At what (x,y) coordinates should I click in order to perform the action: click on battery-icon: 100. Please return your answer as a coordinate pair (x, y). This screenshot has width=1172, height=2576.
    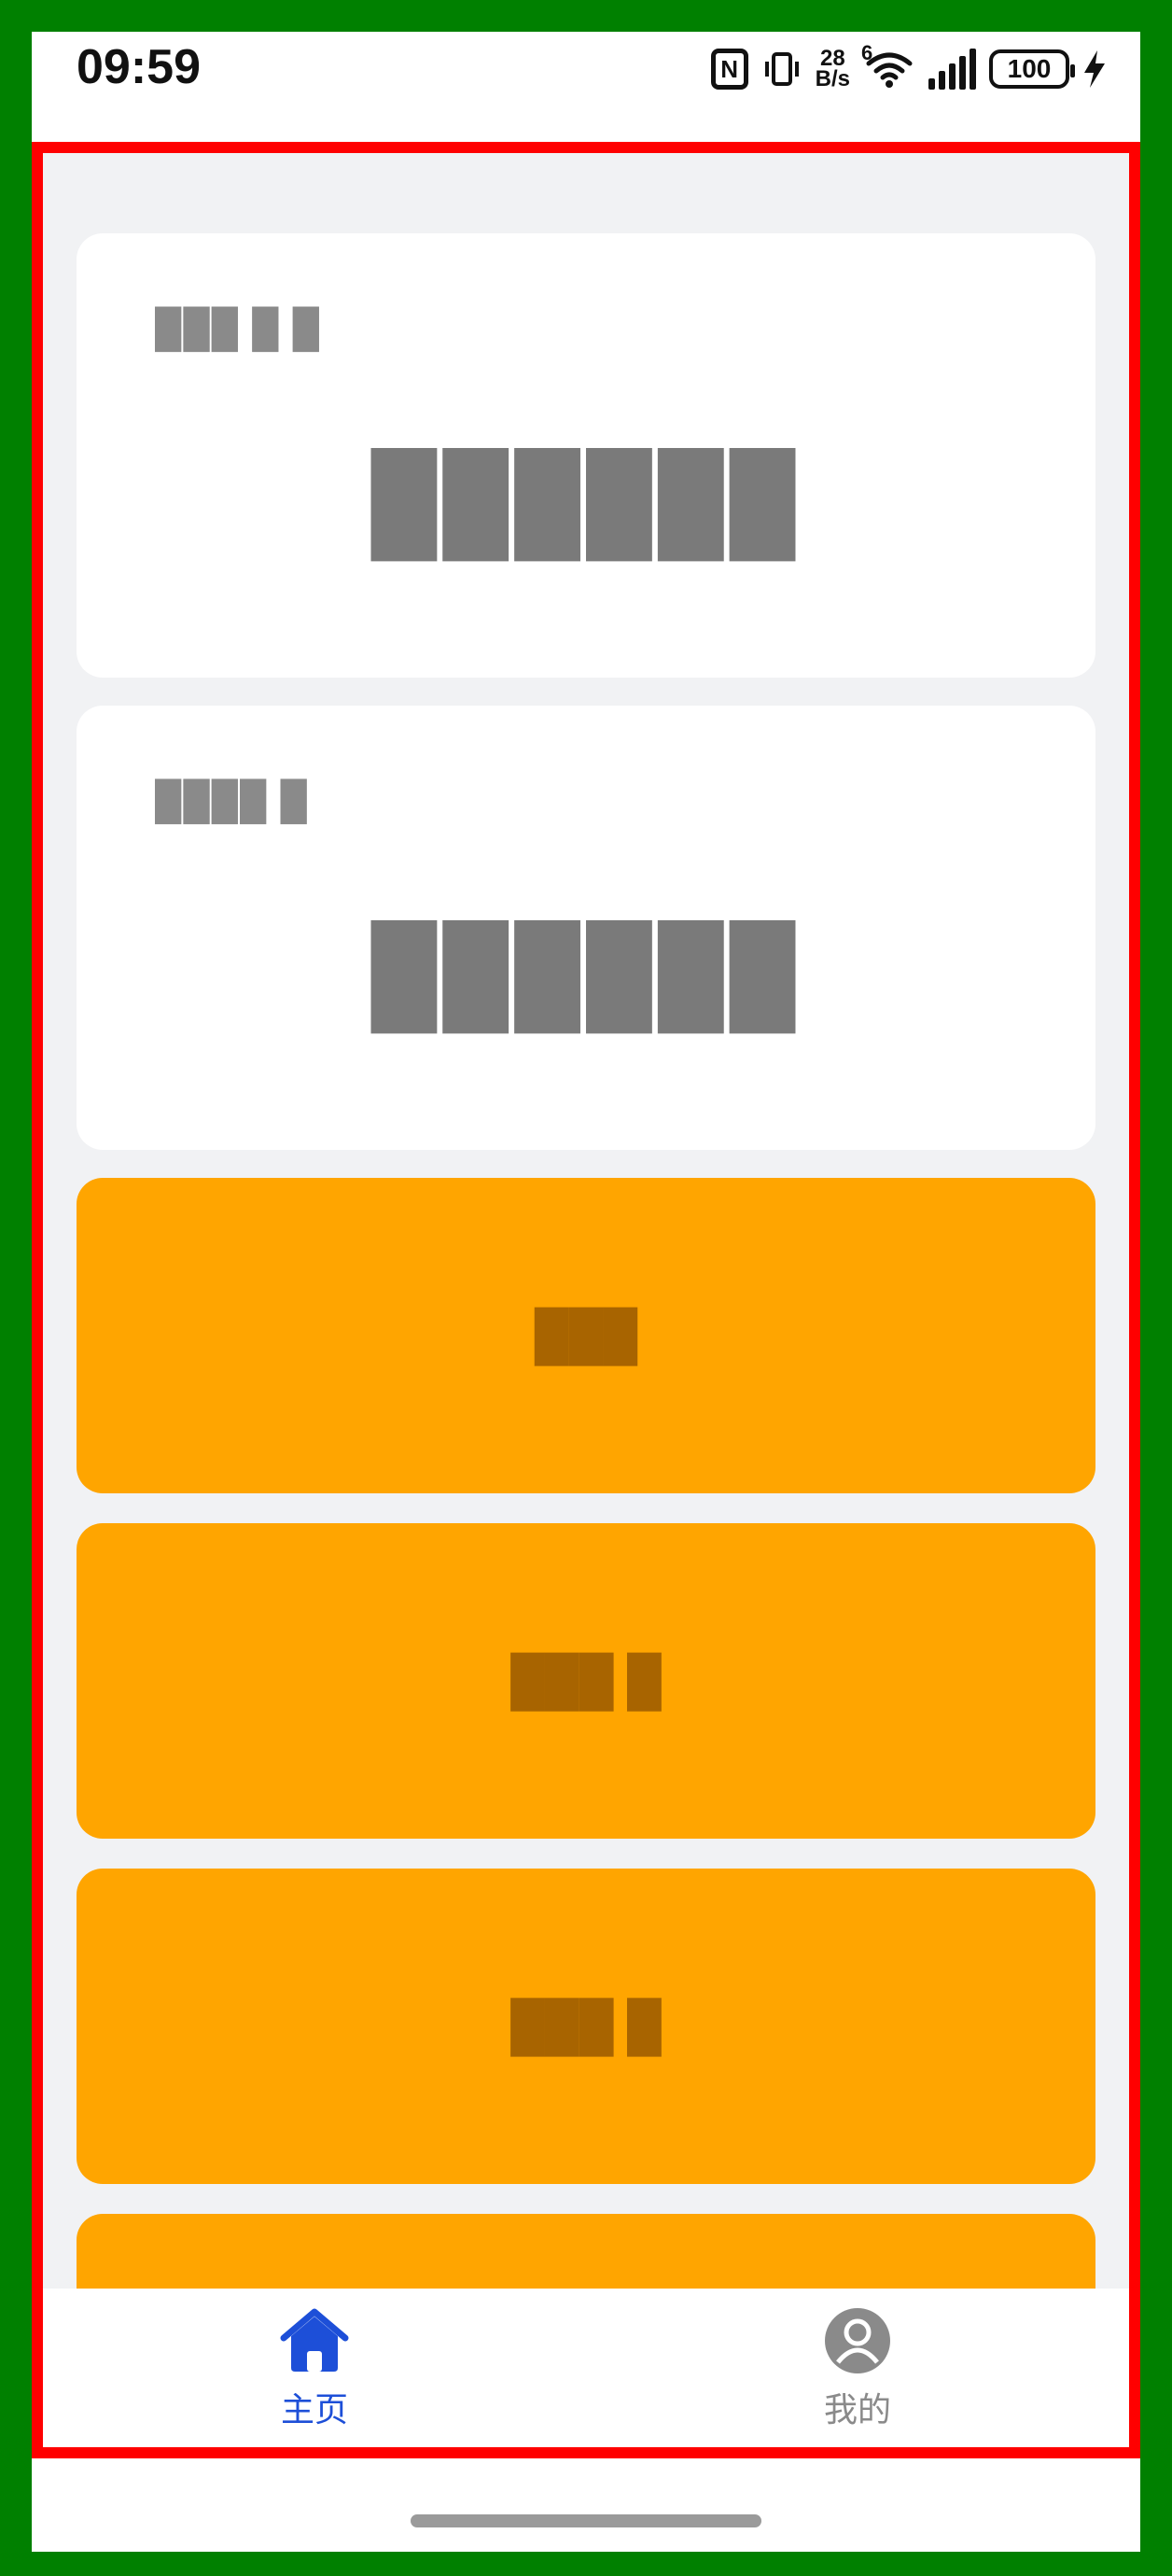
    Looking at the image, I should click on (1032, 69).